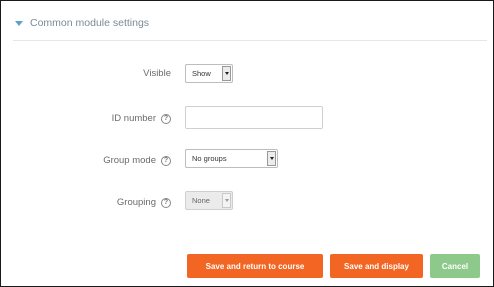 The image size is (494, 287). Describe the element at coordinates (455, 266) in the screenshot. I see `cancel-button: Cancel` at that location.